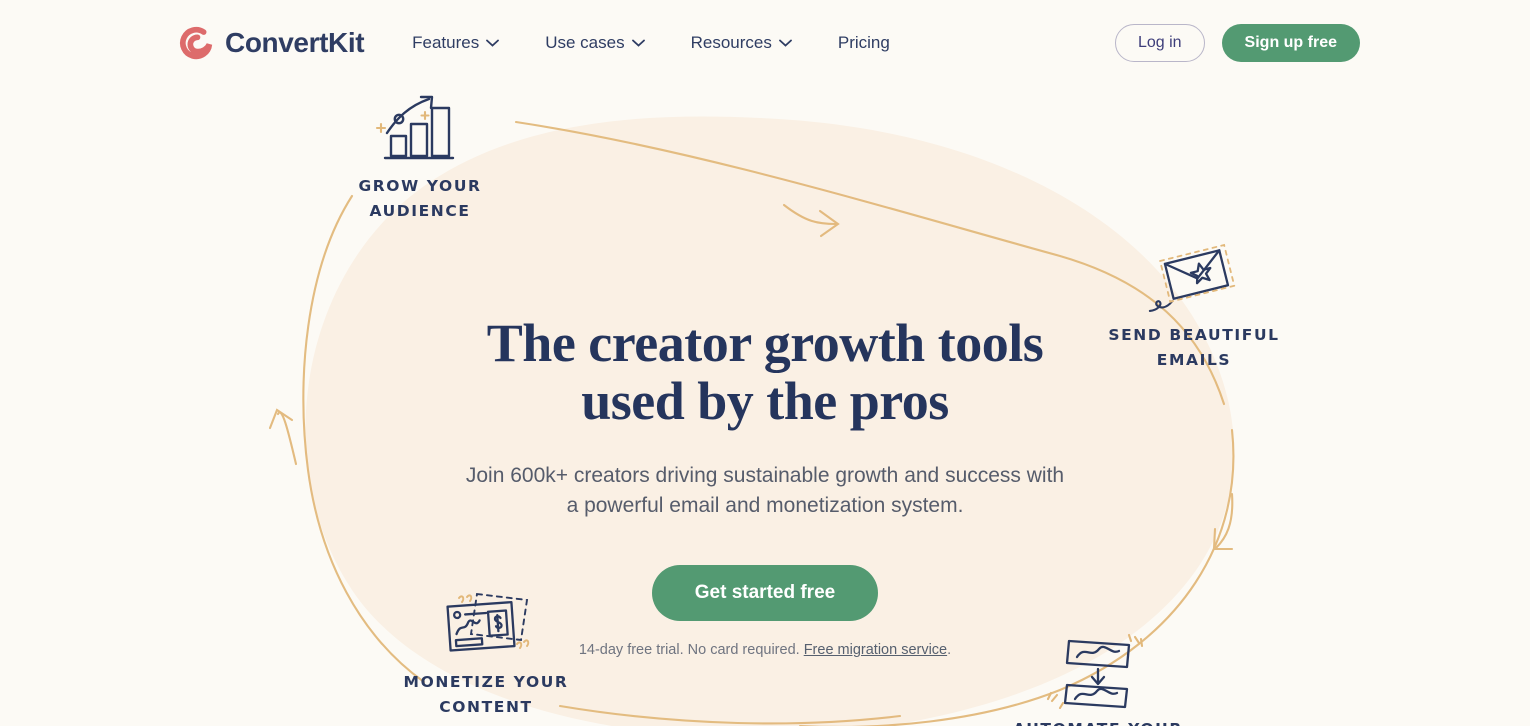 This screenshot has width=1530, height=726. What do you see at coordinates (765, 593) in the screenshot?
I see `get-started-free-button: Get started free` at bounding box center [765, 593].